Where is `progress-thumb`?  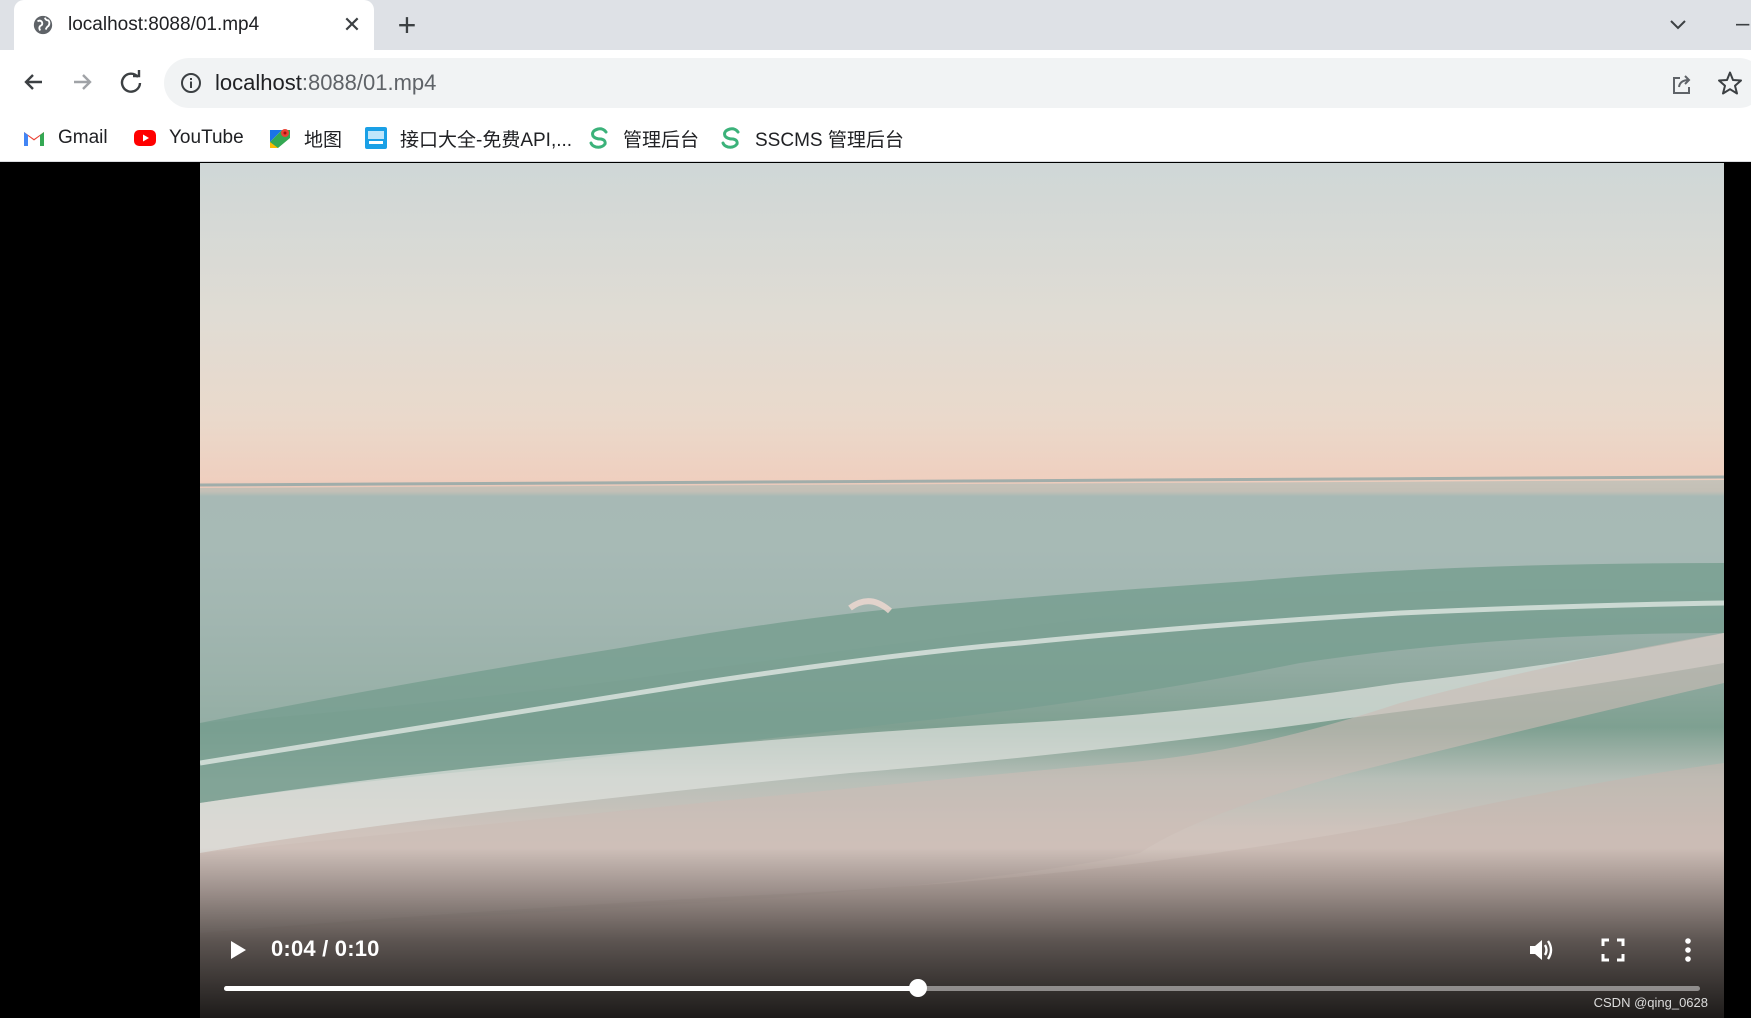
progress-thumb is located at coordinates (917, 988).